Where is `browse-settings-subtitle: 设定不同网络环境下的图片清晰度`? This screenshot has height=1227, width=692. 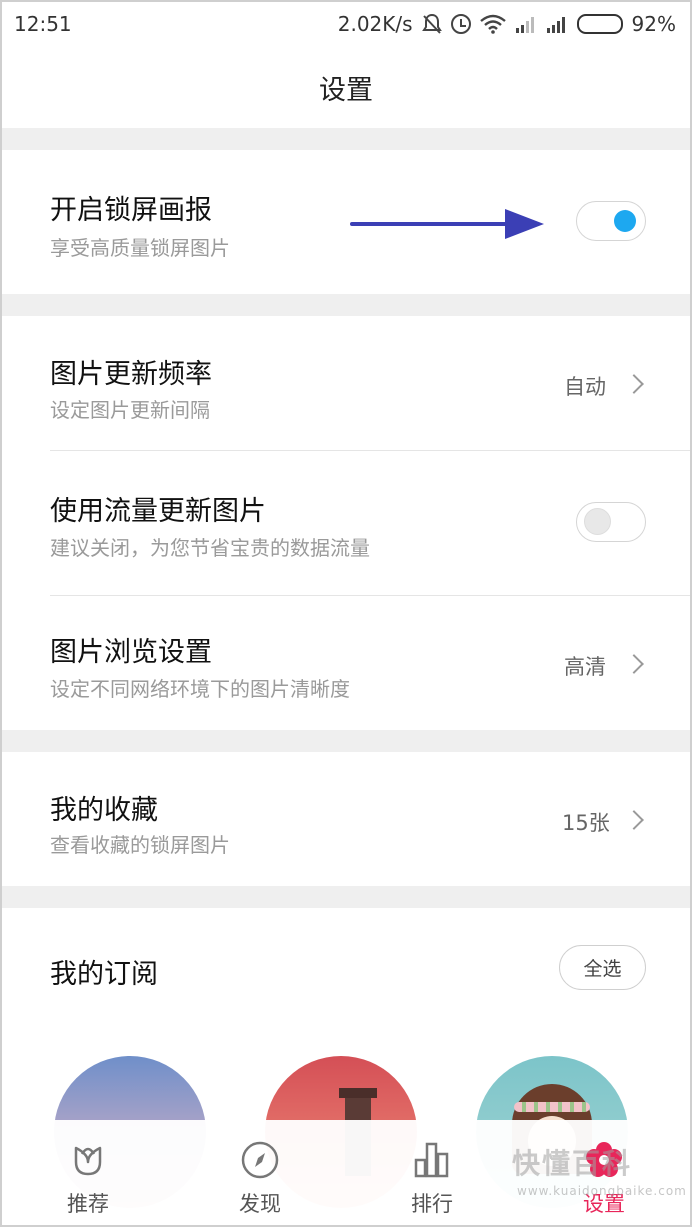 browse-settings-subtitle: 设定不同网络环境下的图片清晰度 is located at coordinates (200, 689).